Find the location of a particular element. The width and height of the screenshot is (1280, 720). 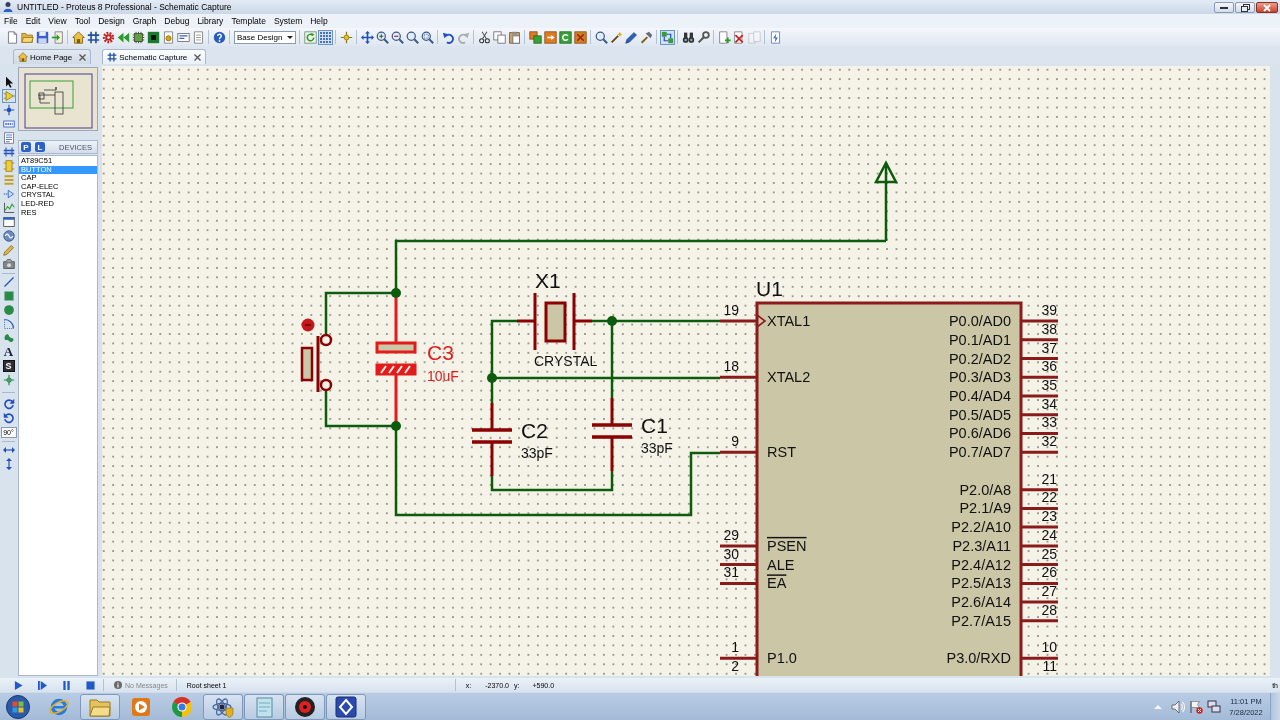

page-plus-icon is located at coordinates (724, 37).